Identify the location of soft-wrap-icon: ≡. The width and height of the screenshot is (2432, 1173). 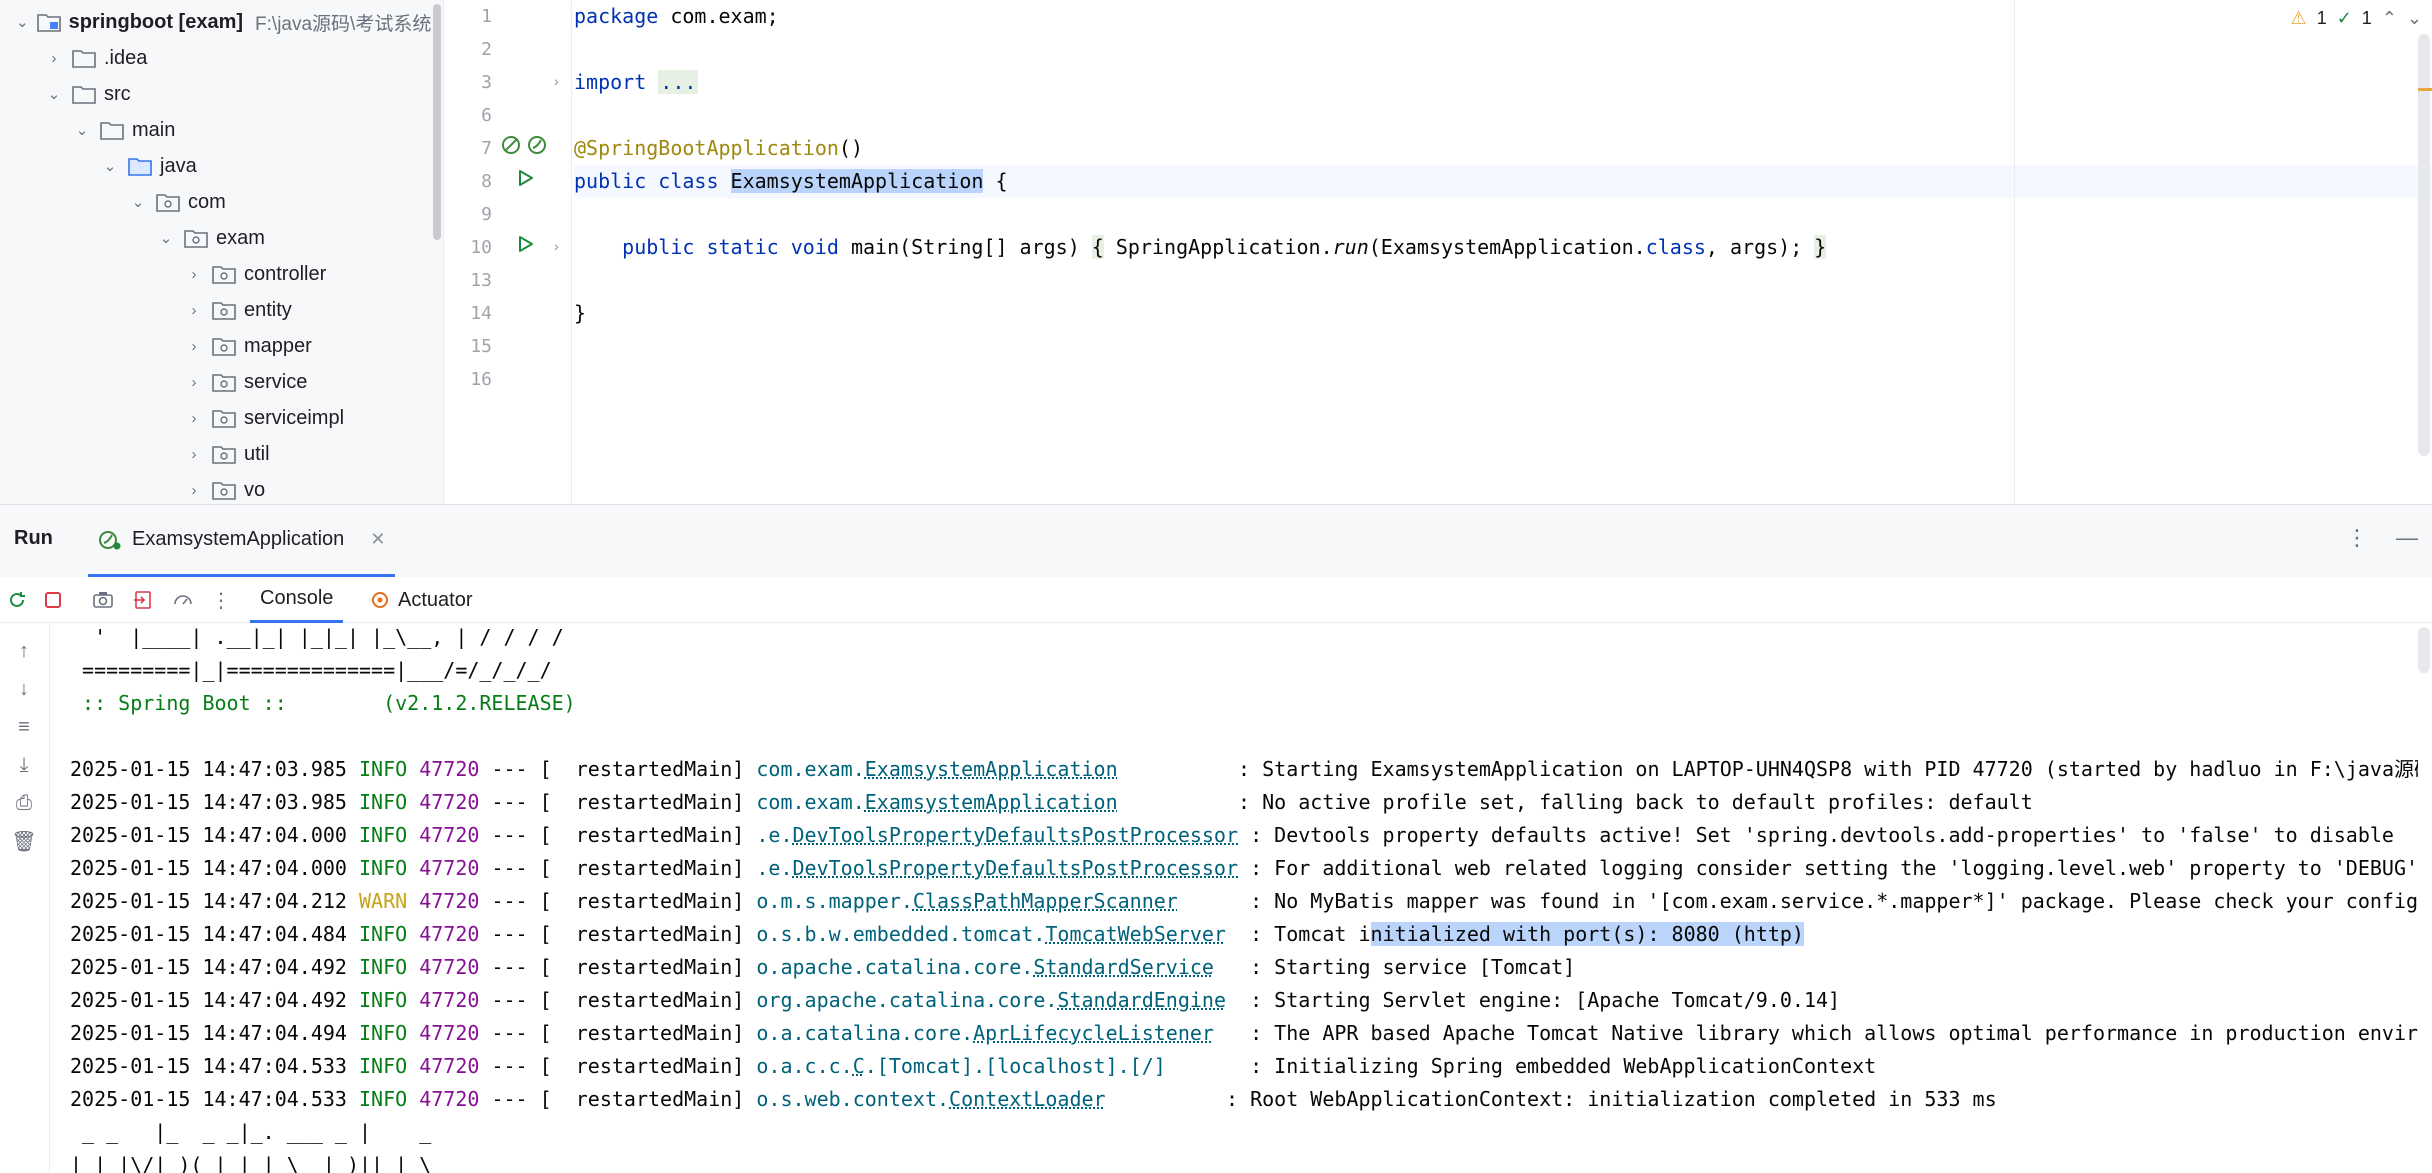
(24, 727).